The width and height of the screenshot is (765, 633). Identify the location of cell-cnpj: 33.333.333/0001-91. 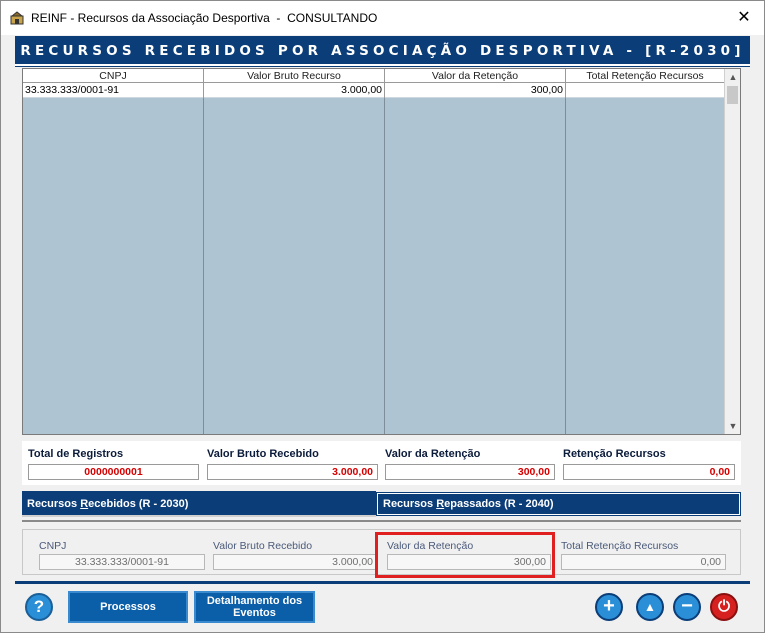
(113, 90).